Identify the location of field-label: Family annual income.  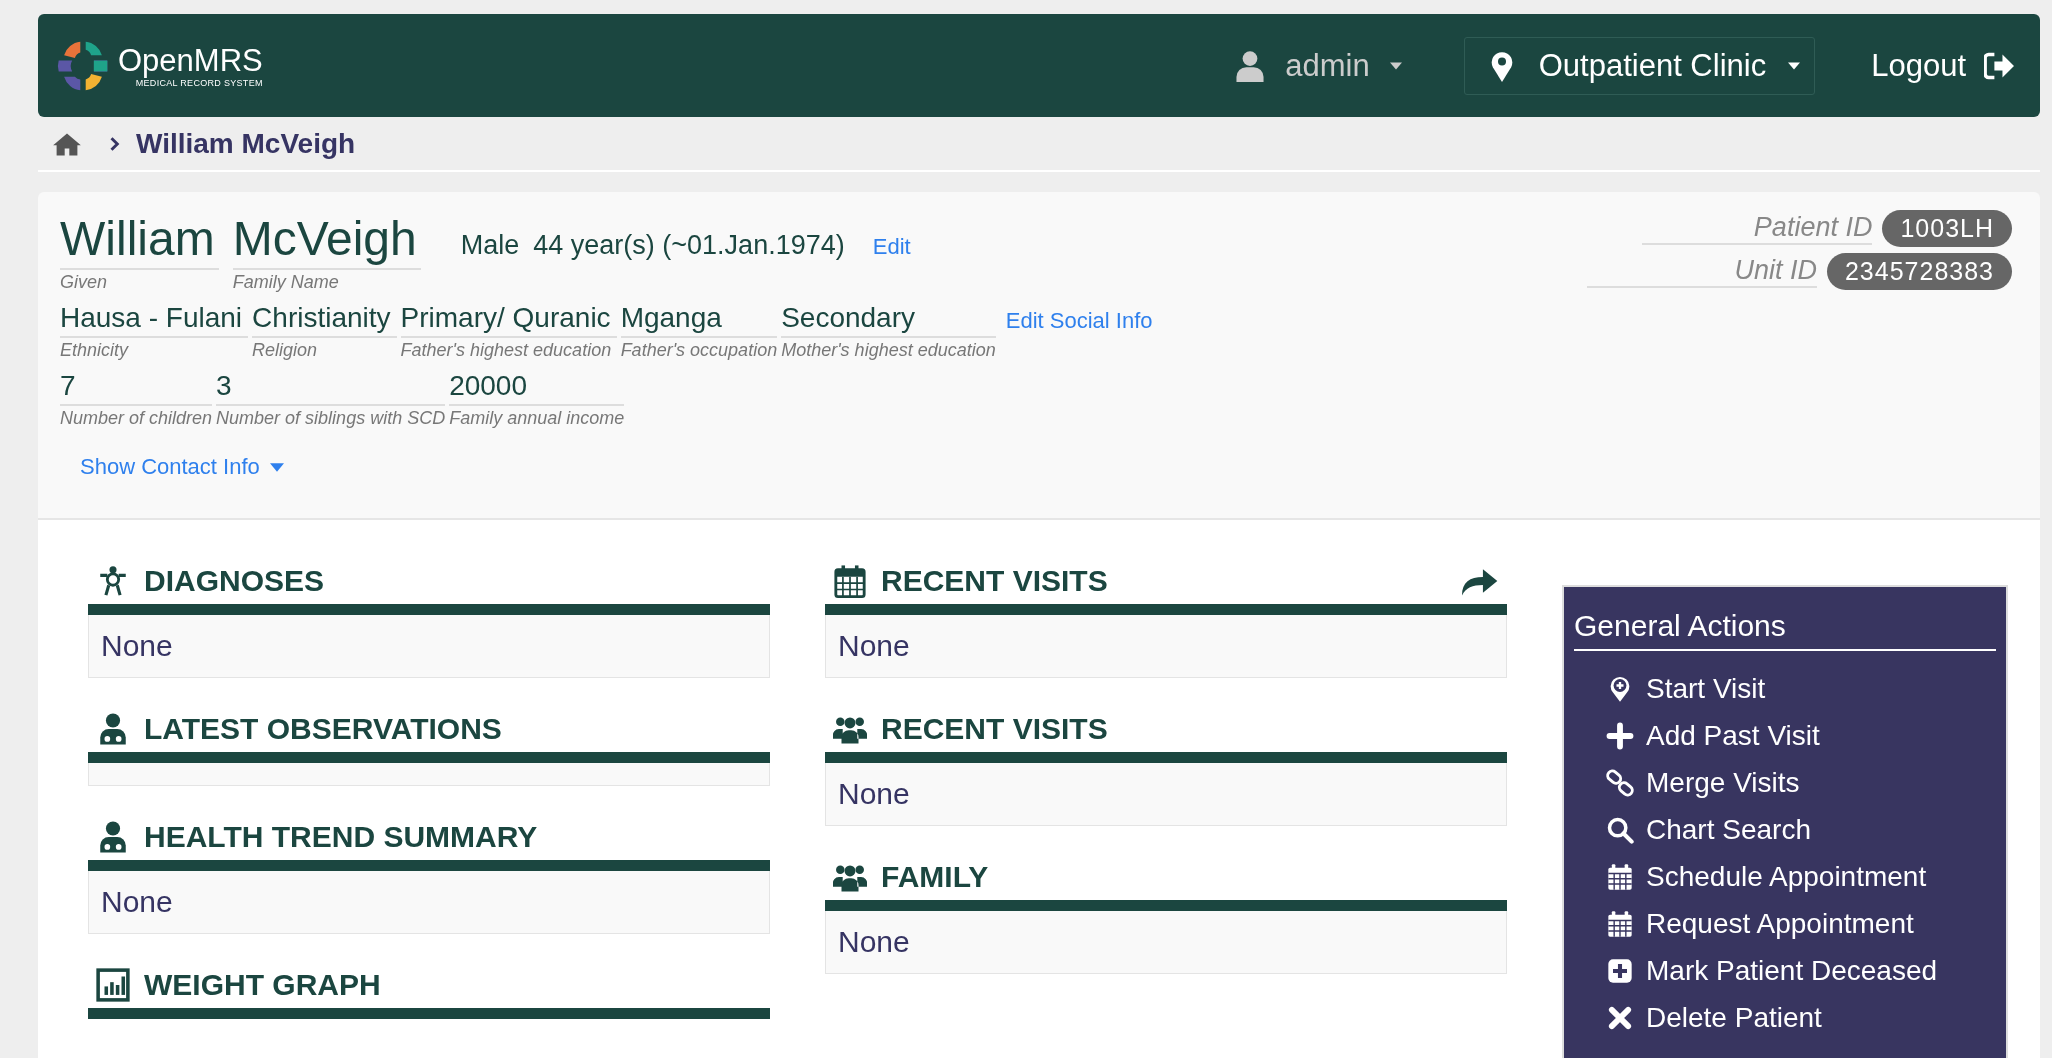
(537, 418).